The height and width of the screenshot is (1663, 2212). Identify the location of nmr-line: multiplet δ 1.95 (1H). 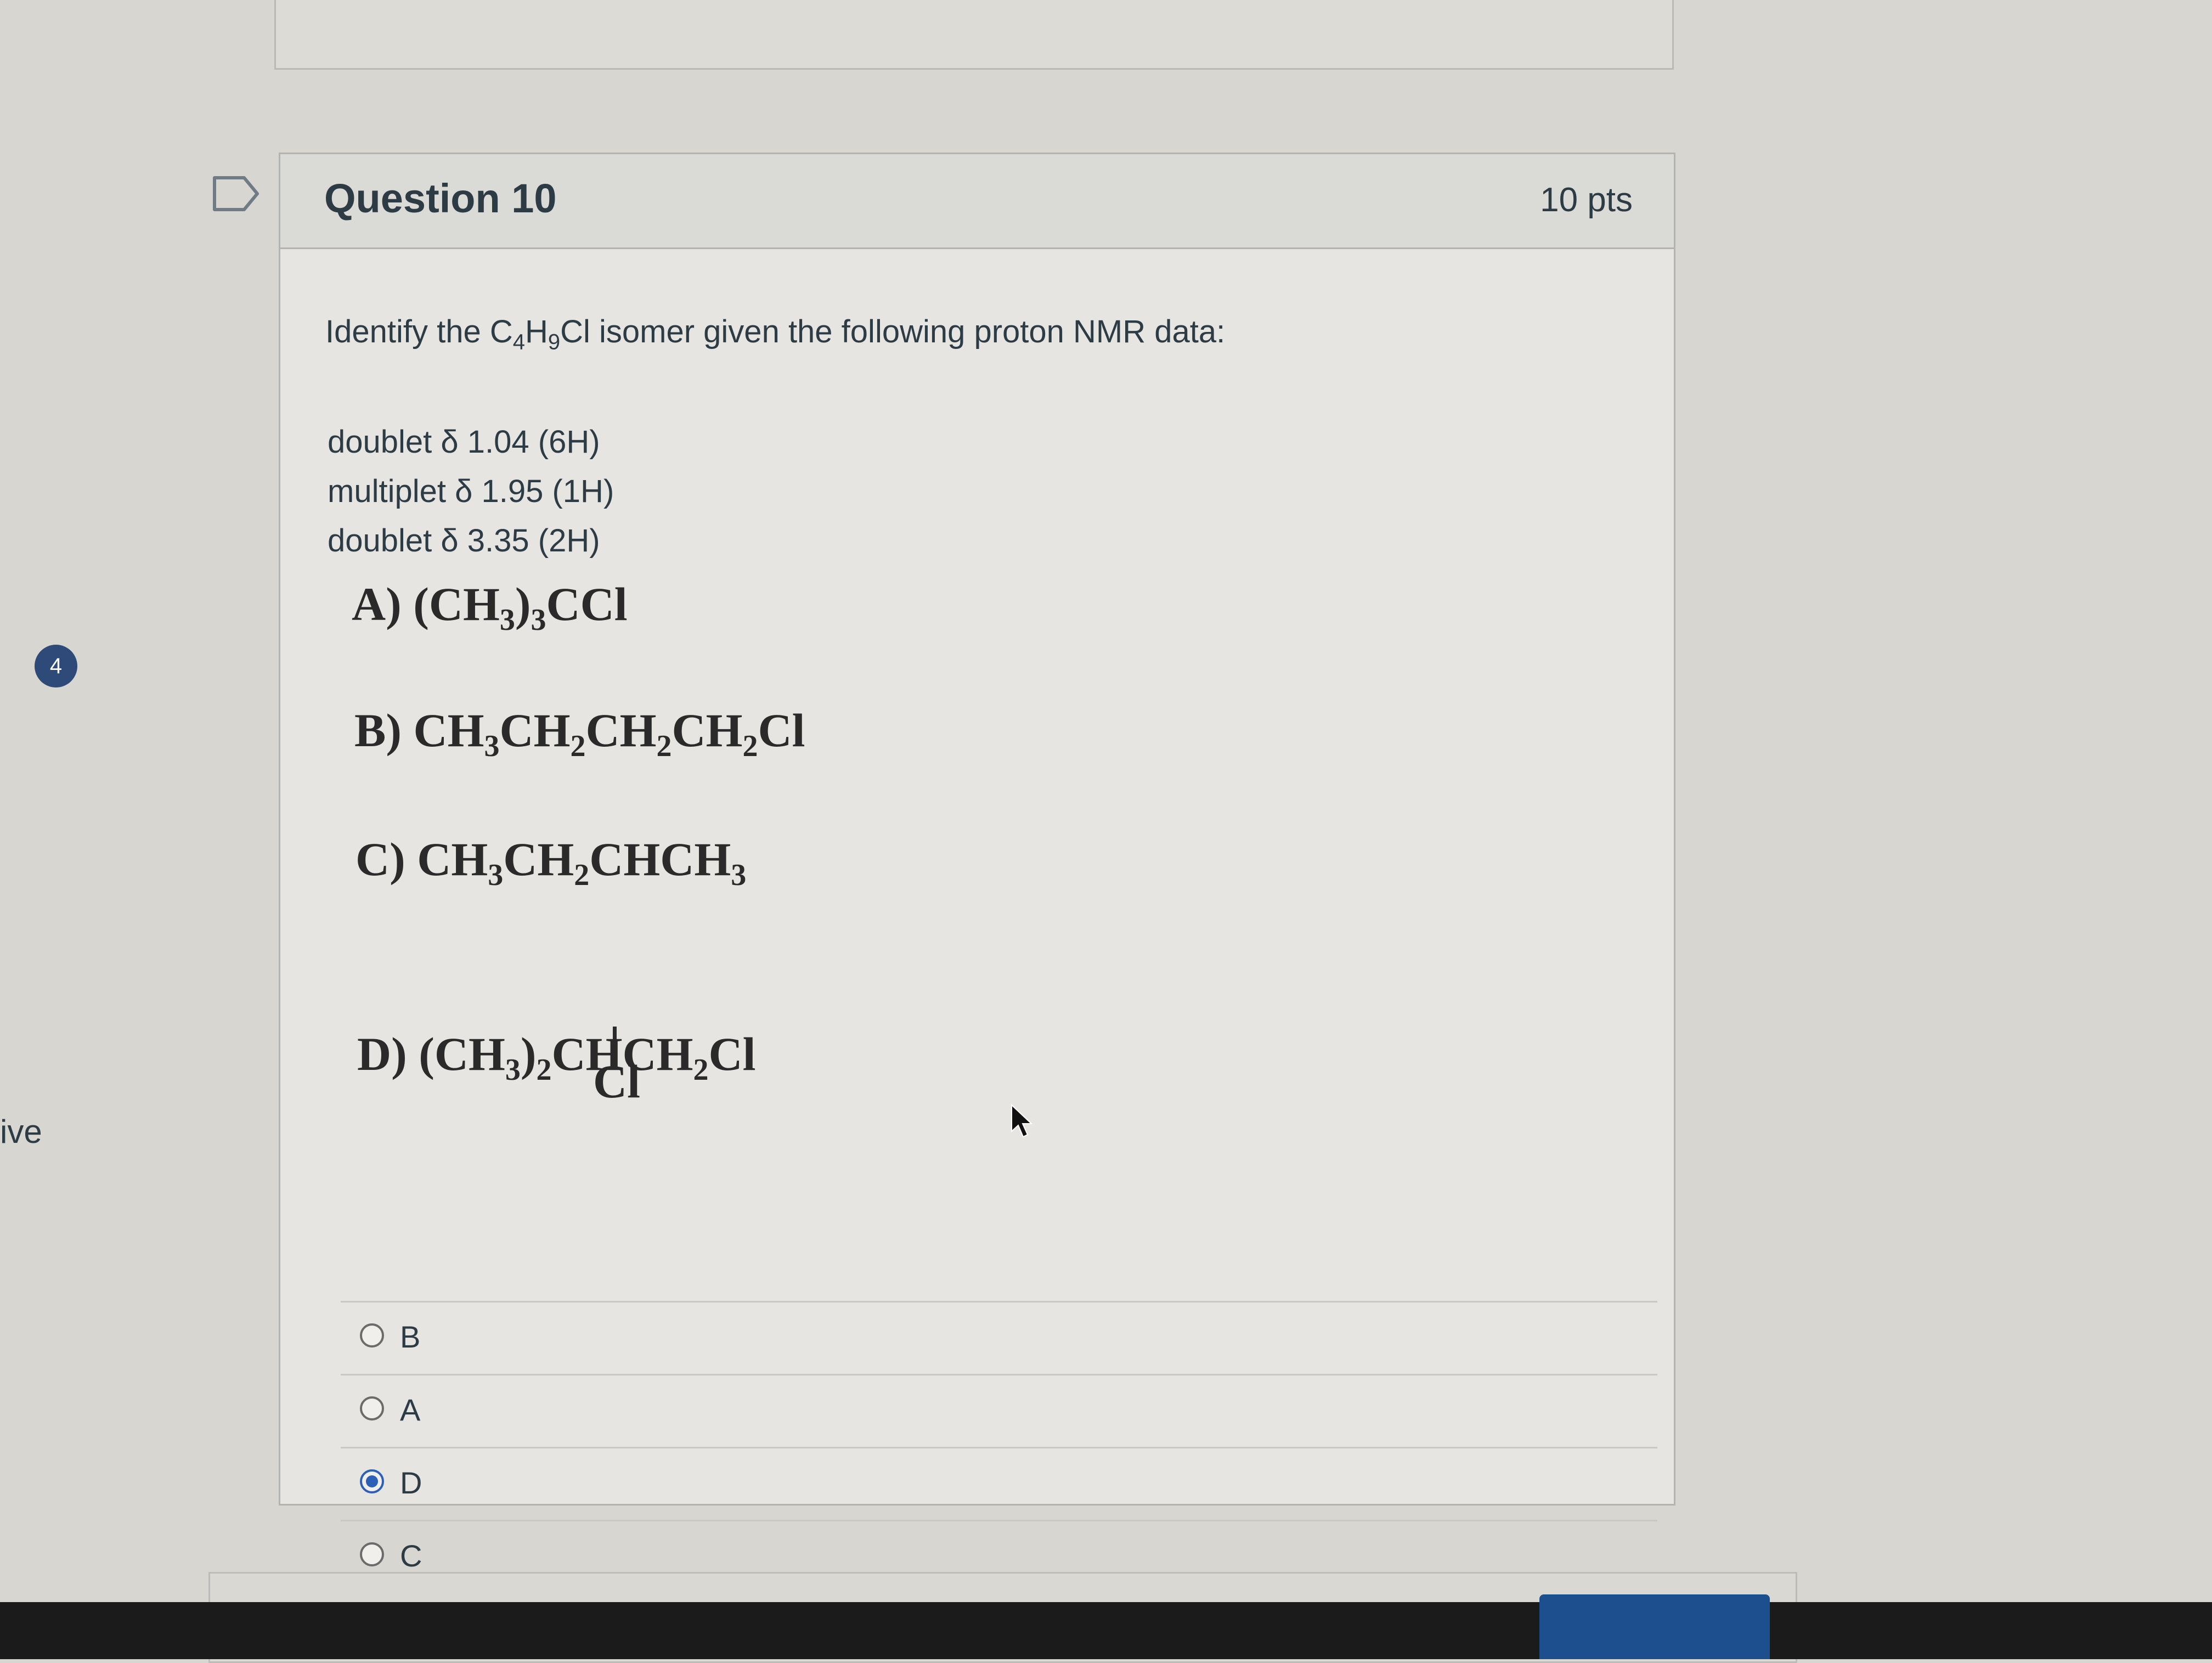
(471, 491).